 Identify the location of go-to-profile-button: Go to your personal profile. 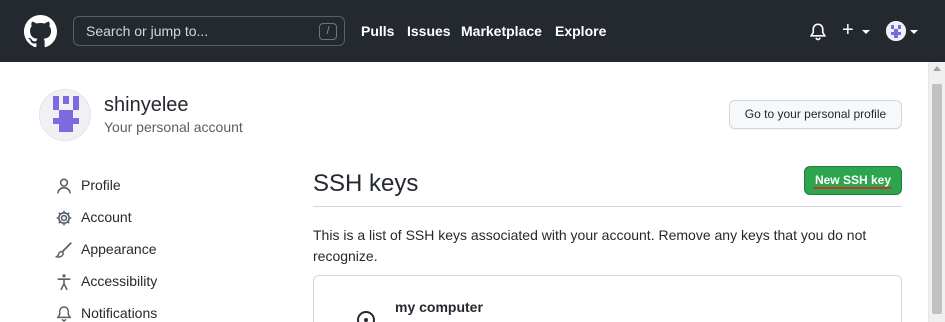
(815, 114).